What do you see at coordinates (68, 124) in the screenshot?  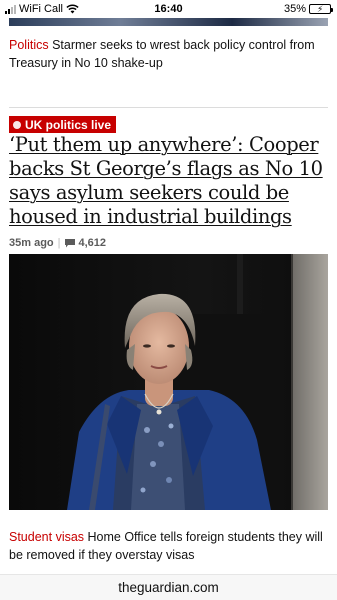 I see `live-badge-label: UK politics live` at bounding box center [68, 124].